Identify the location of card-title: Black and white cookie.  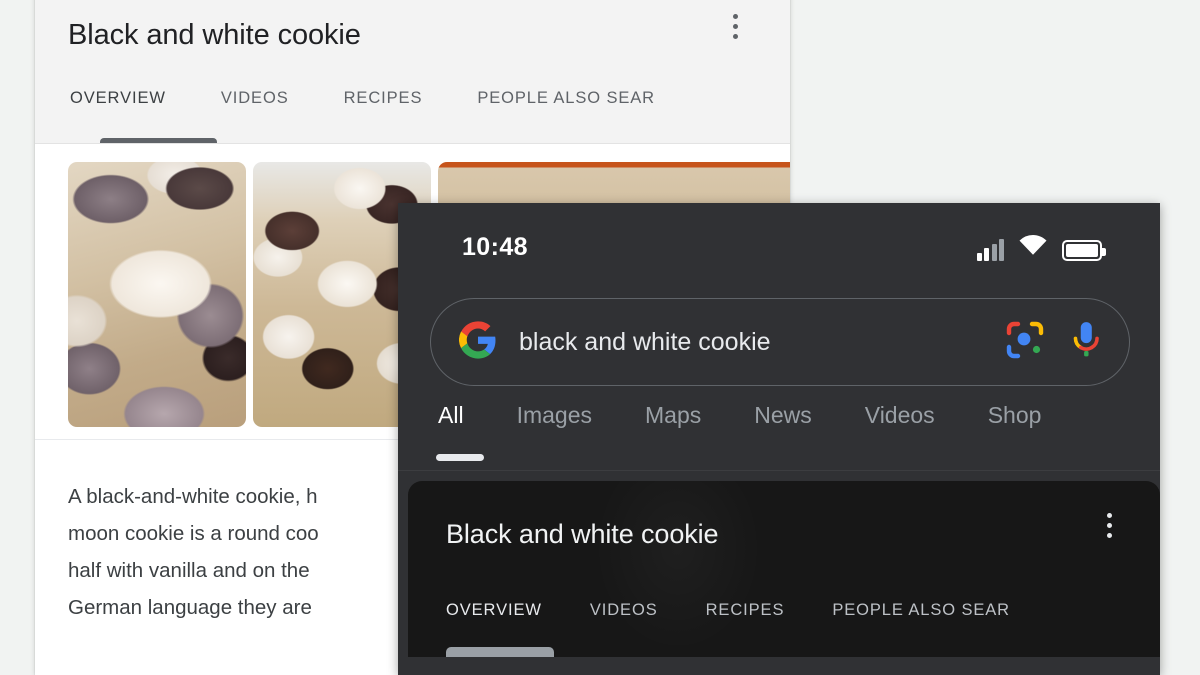
(582, 534).